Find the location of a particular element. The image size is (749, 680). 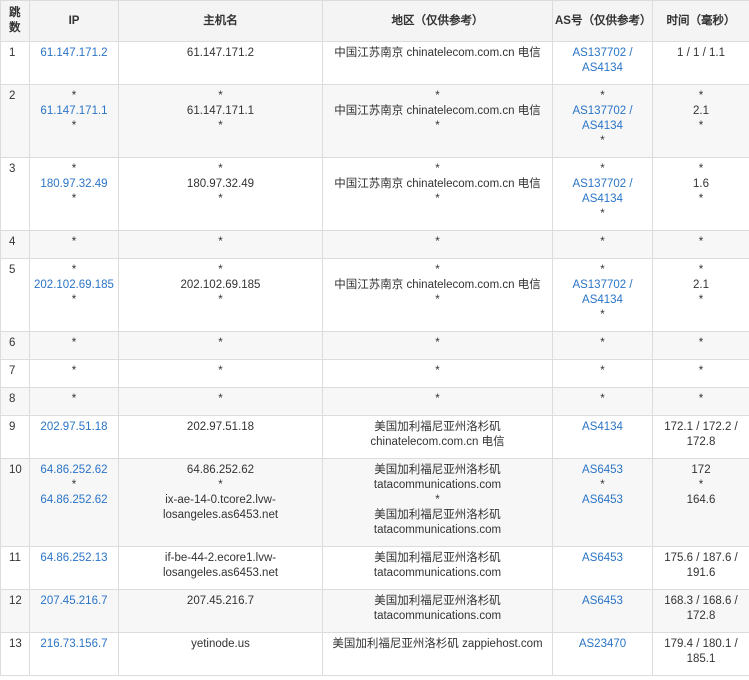

ip-cell: * 61.147.171.1 * is located at coordinates (74, 121).